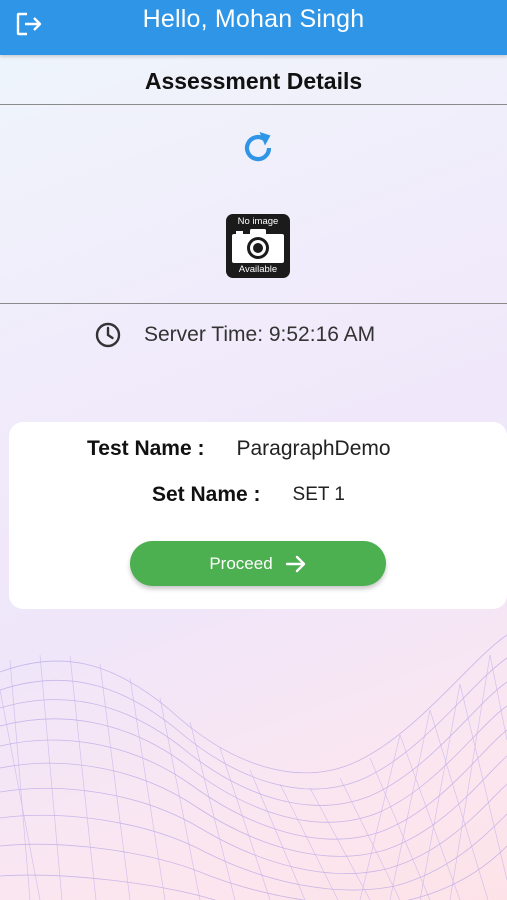 Image resolution: width=507 pixels, height=900 pixels. What do you see at coordinates (313, 448) in the screenshot?
I see `test-name-value: ParagraphDemo` at bounding box center [313, 448].